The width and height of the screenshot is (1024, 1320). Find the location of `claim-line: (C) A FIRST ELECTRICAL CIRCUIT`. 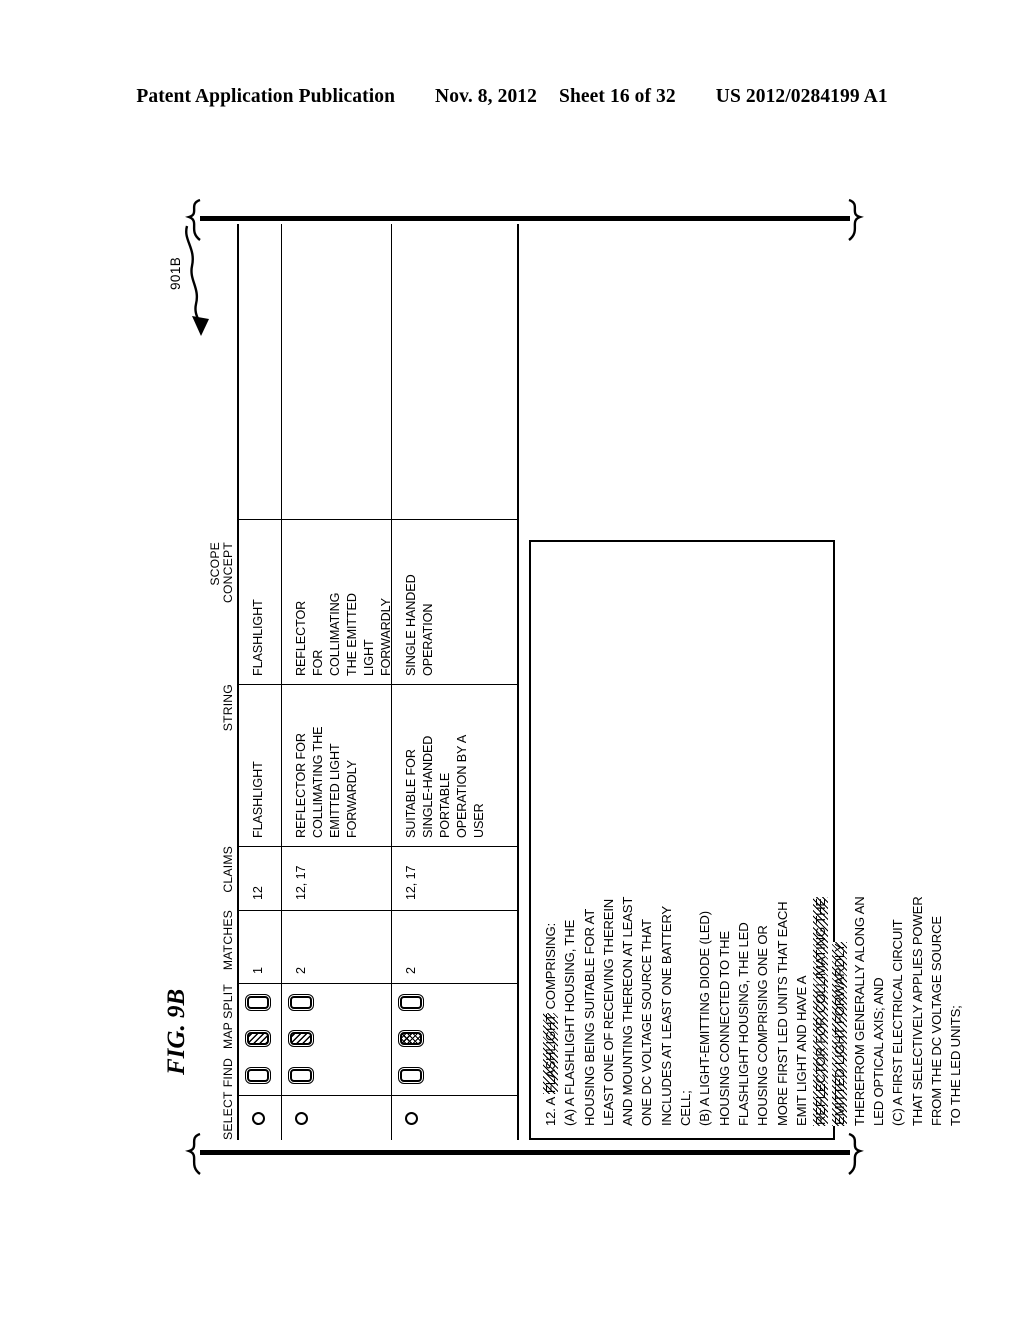

claim-line: (C) A FIRST ELECTRICAL CIRCUIT is located at coordinates (897, 840).